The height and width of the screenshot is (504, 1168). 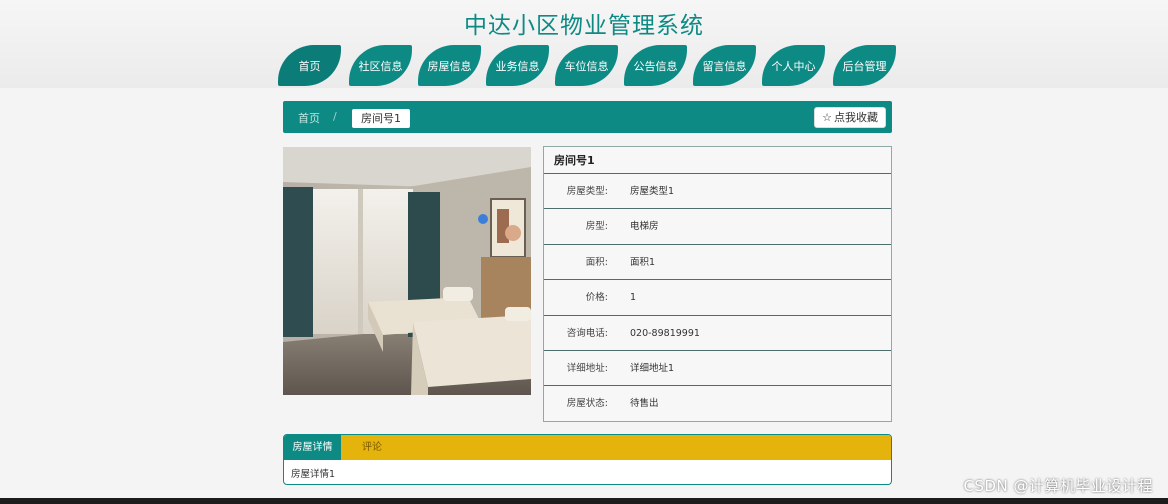 I want to click on tab-strip: 房屋详情 评论, so click(x=587, y=447).